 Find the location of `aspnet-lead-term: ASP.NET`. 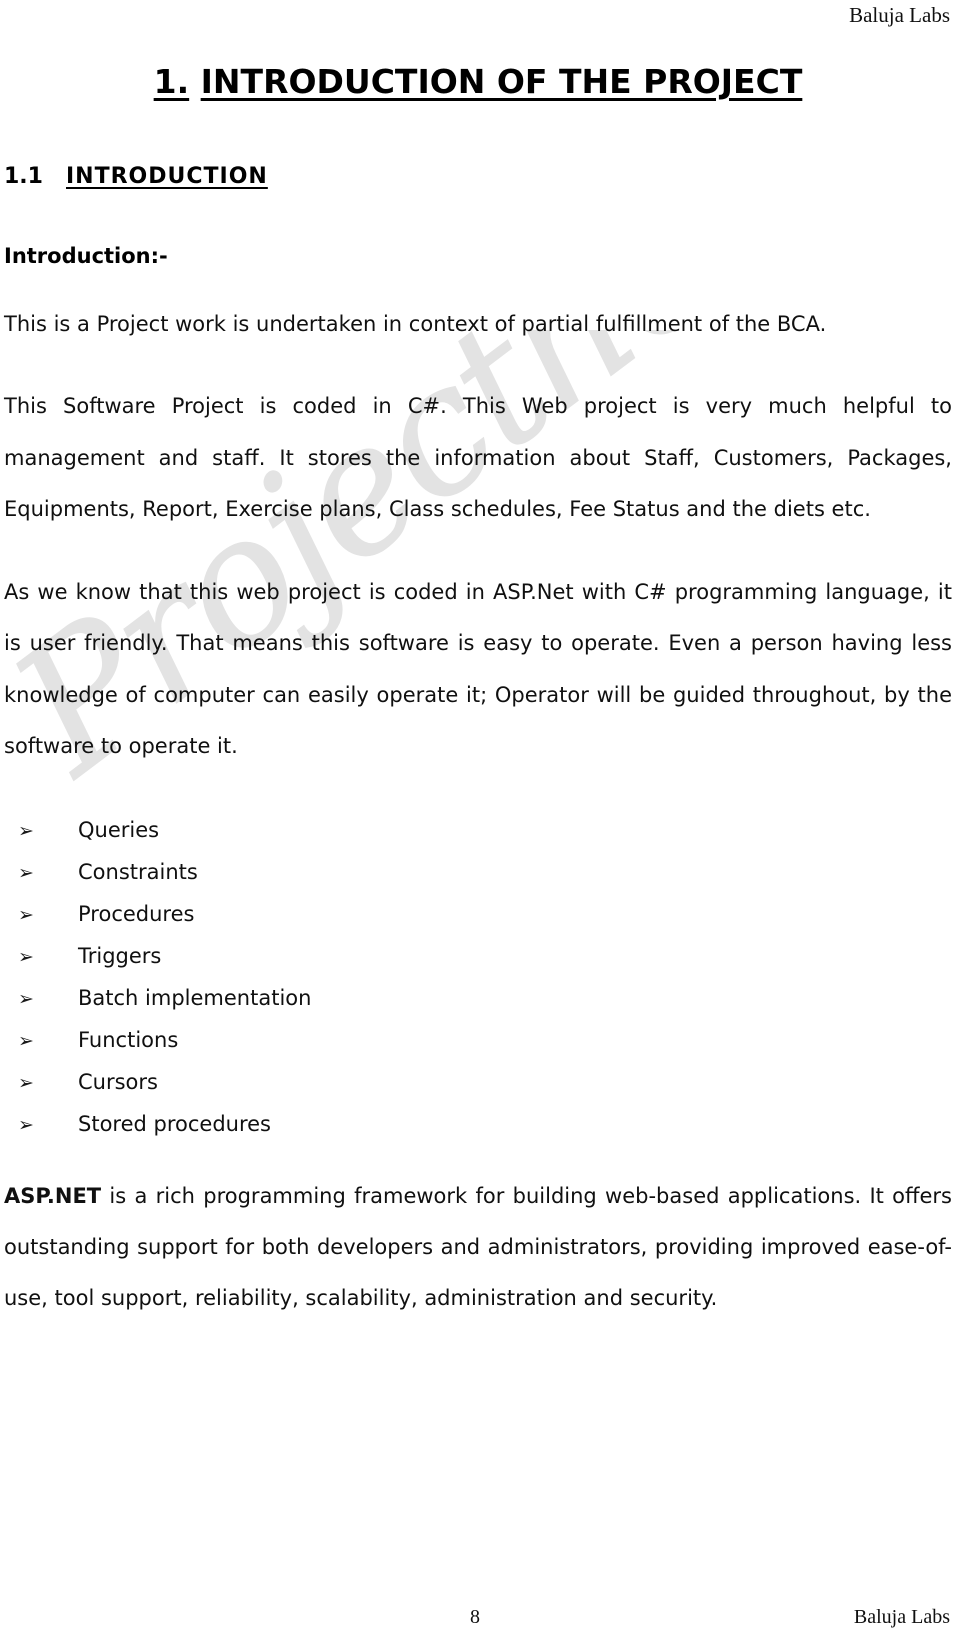

aspnet-lead-term: ASP.NET is located at coordinates (53, 1195).